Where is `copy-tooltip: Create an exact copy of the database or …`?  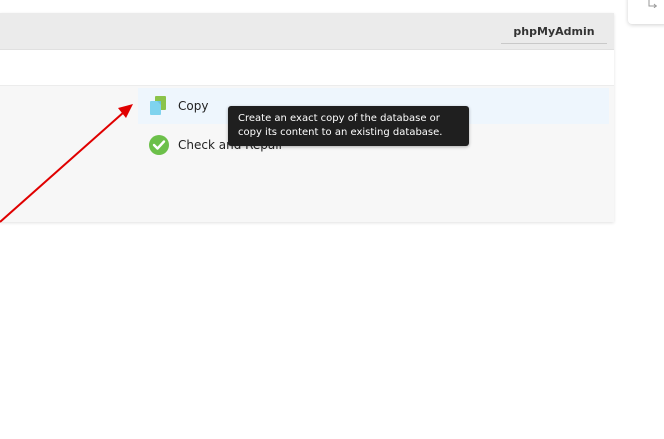
copy-tooltip: Create an exact copy of the database or … is located at coordinates (348, 126).